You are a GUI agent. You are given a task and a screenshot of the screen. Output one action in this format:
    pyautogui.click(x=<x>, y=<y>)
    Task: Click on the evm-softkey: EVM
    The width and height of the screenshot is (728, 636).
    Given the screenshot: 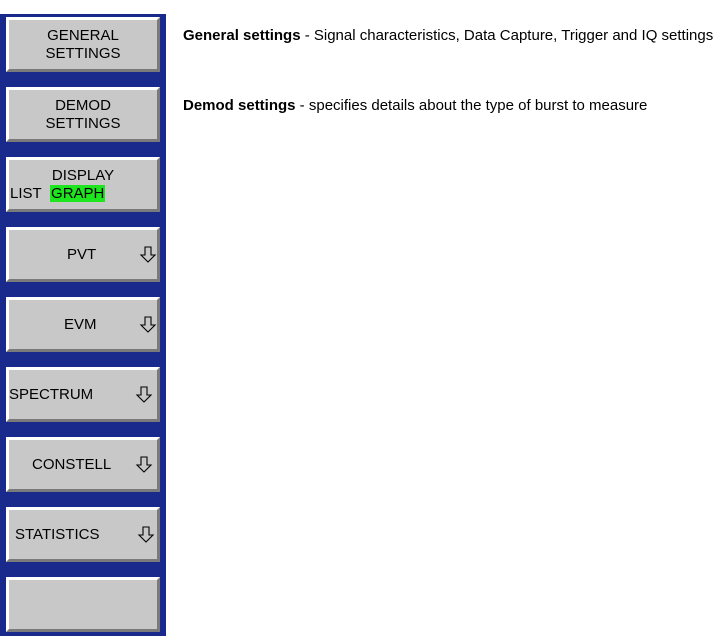 What is the action you would take?
    pyautogui.click(x=83, y=324)
    